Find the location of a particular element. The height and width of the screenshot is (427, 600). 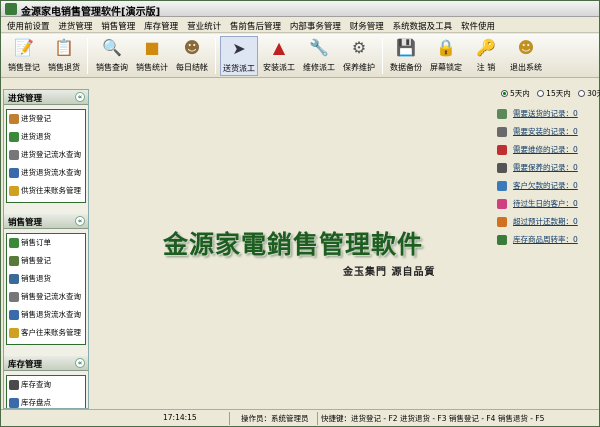

status-time: 17:14:15 is located at coordinates (180, 417).